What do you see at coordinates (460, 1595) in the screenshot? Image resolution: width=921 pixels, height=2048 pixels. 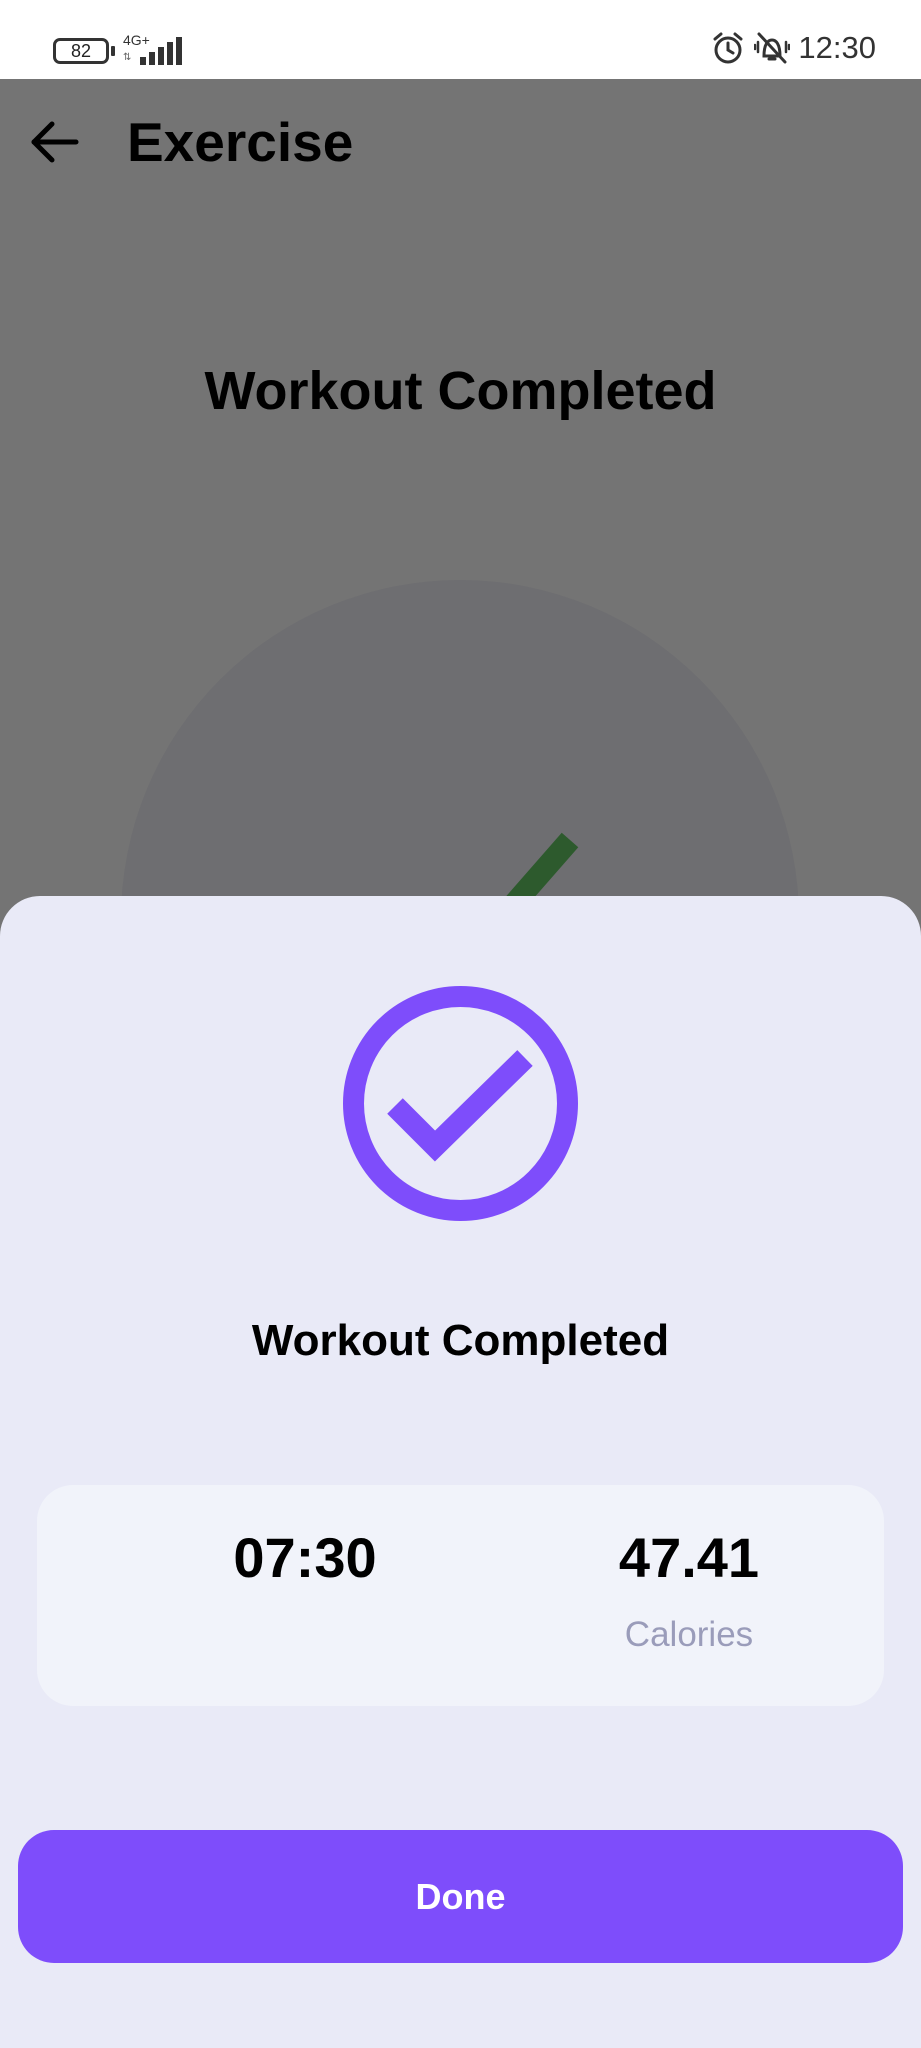 I see `stats-card: 07:30 47.41 Calories` at bounding box center [460, 1595].